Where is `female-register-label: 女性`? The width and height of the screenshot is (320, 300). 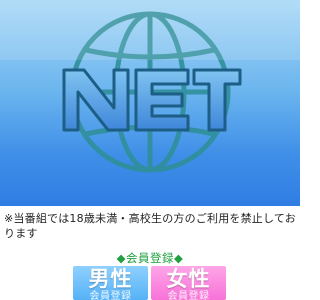
female-register-label: 女性 is located at coordinates (188, 279).